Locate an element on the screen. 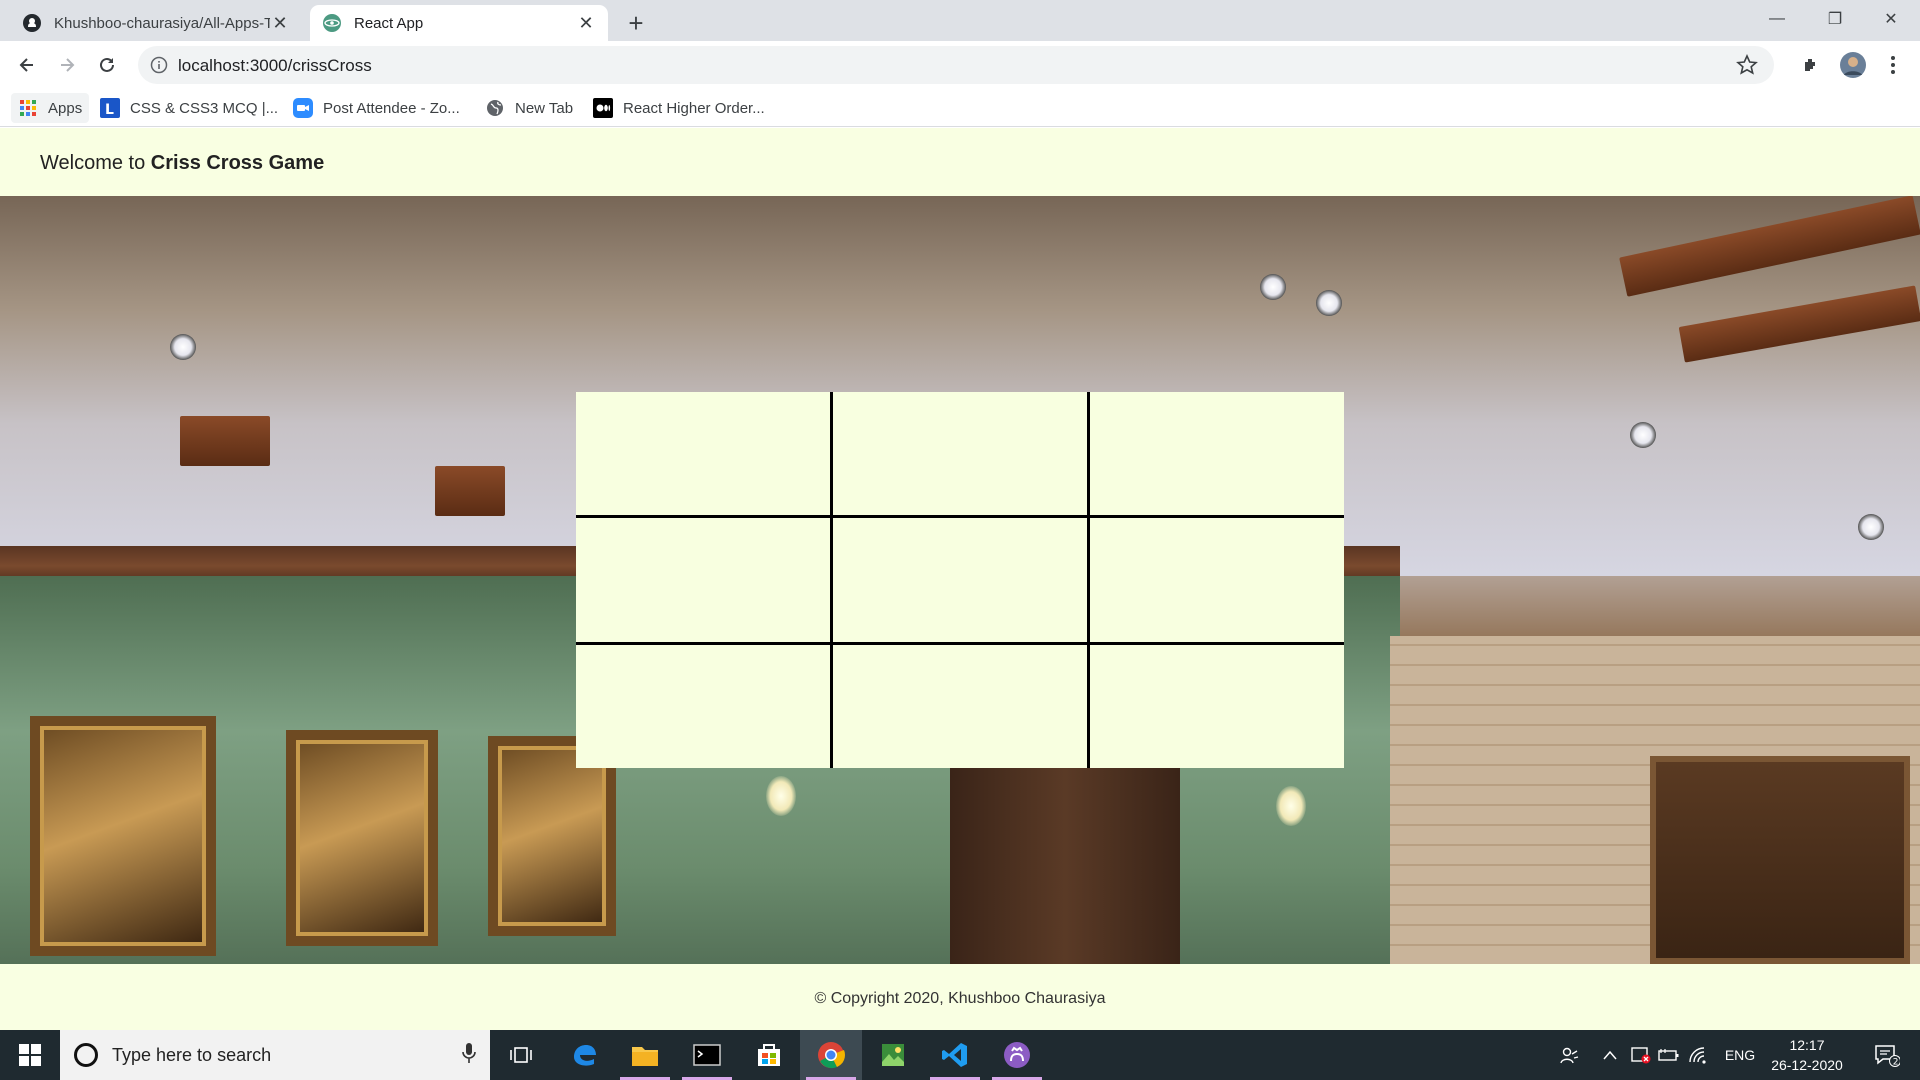 The width and height of the screenshot is (1920, 1080). bookmark-label: Apps is located at coordinates (65, 108).